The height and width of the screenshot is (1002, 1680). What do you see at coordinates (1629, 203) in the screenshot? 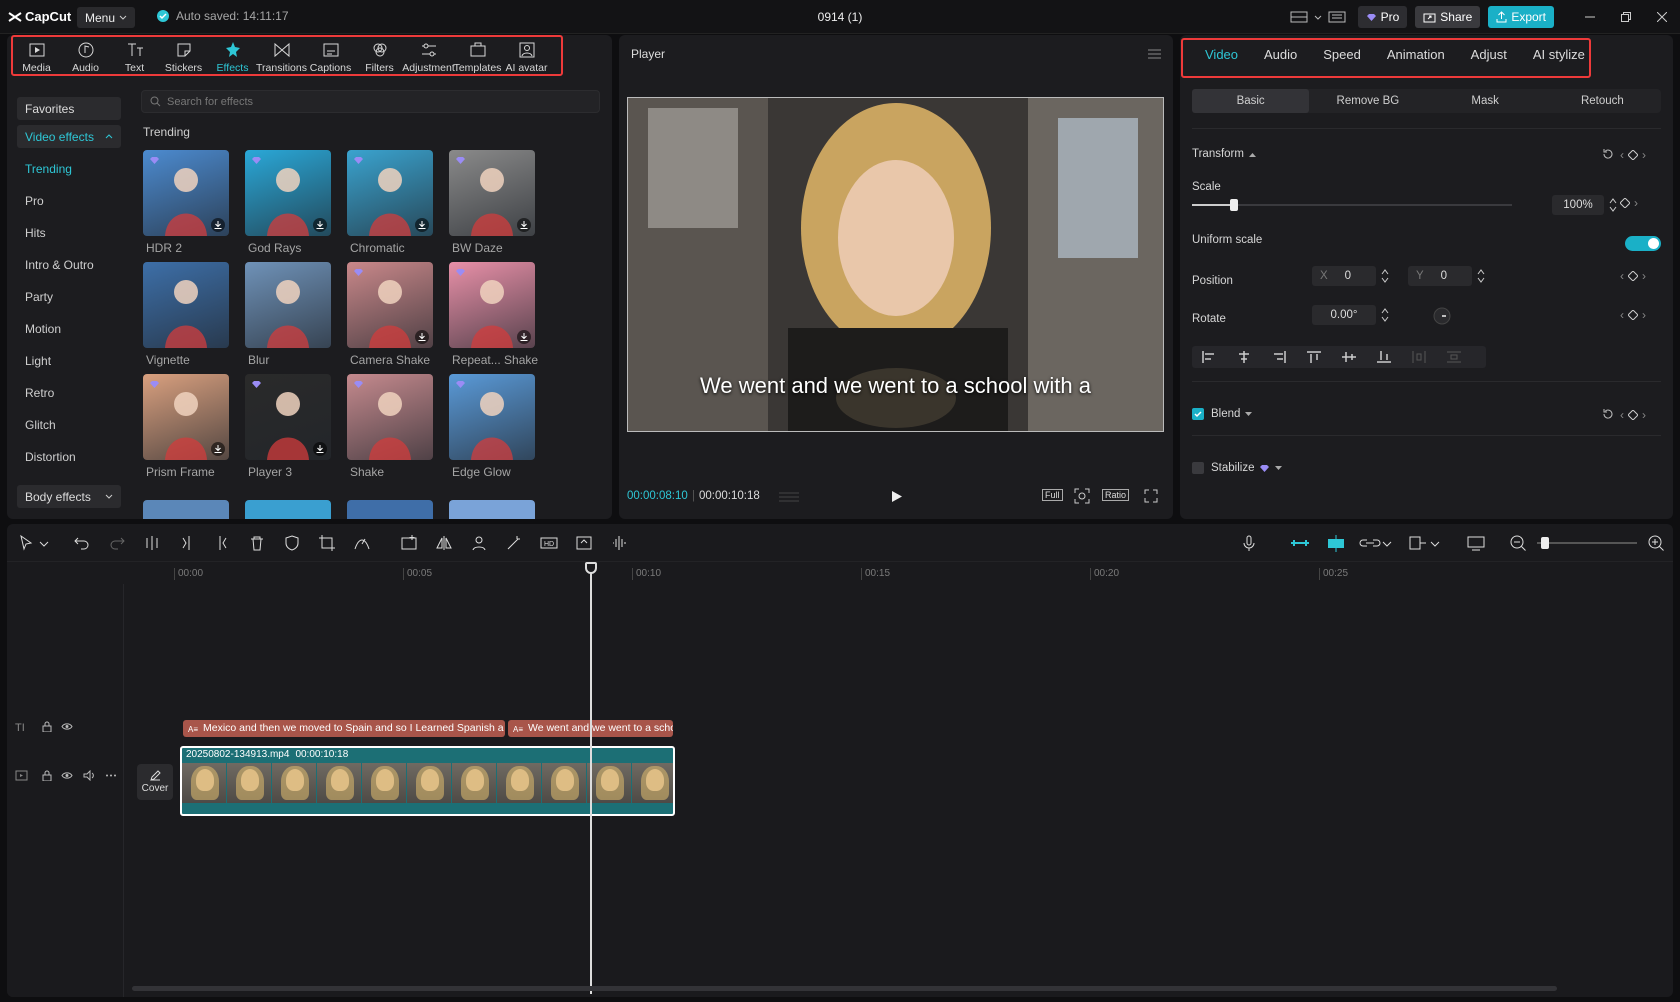
I see `scale-keyframe: ›` at bounding box center [1629, 203].